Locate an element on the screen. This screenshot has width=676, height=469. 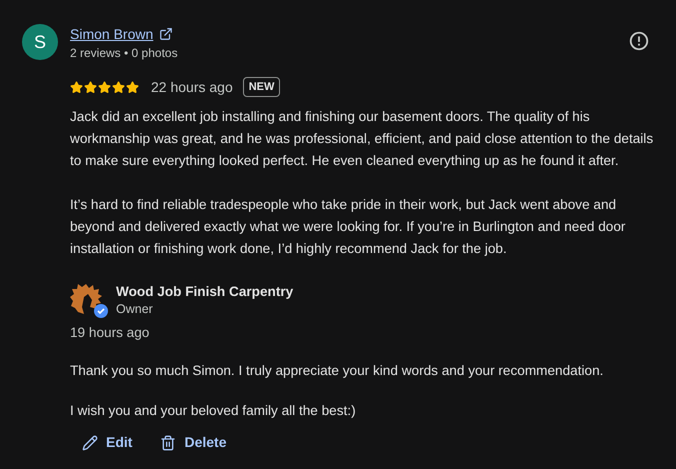
trash-icon is located at coordinates (168, 442).